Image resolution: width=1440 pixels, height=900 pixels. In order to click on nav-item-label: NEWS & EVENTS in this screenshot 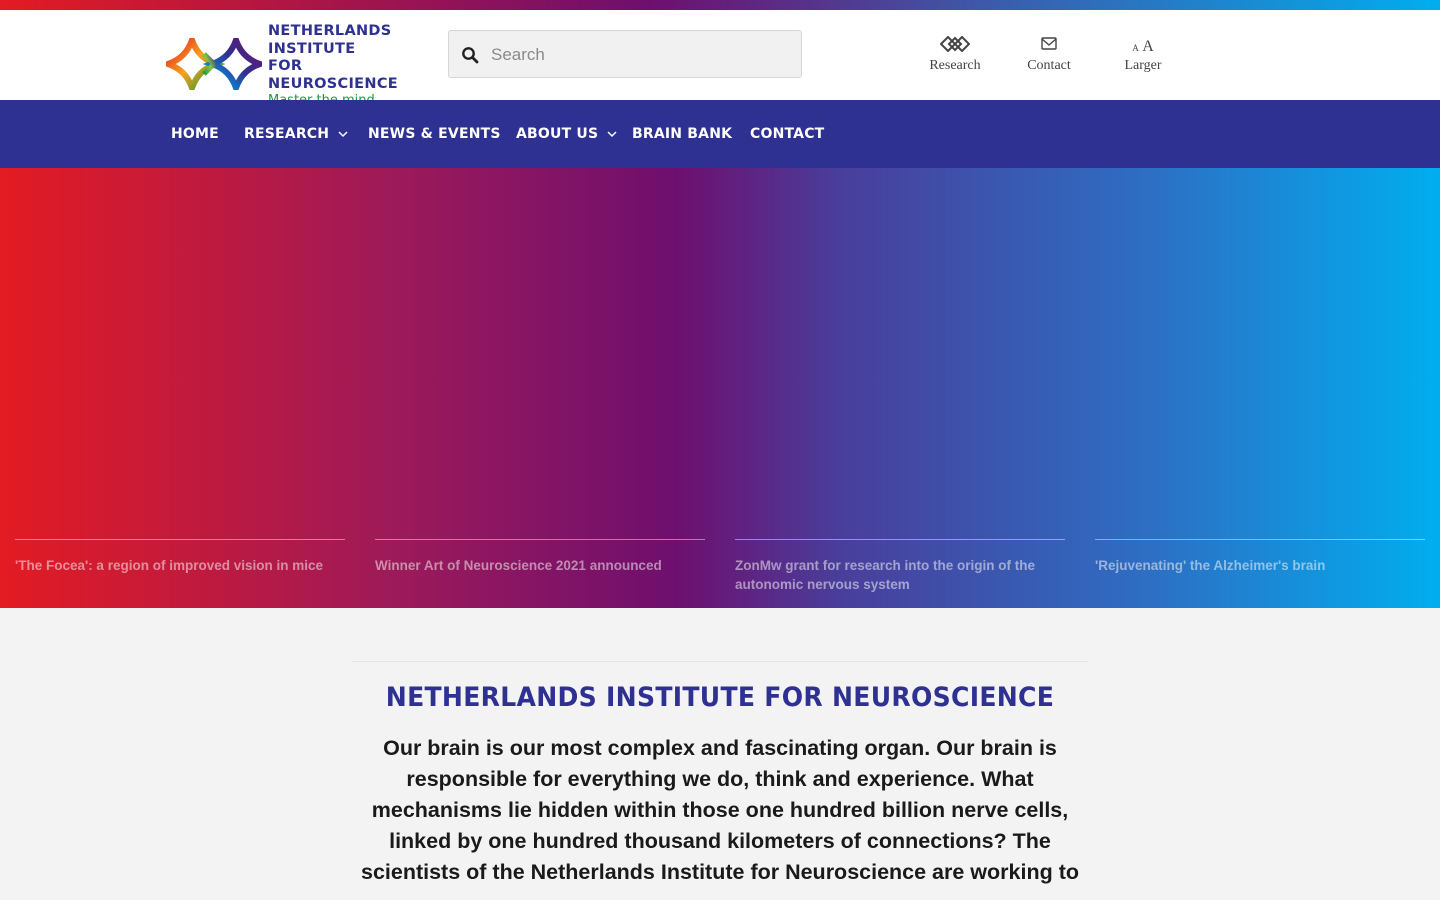, I will do `click(434, 134)`.